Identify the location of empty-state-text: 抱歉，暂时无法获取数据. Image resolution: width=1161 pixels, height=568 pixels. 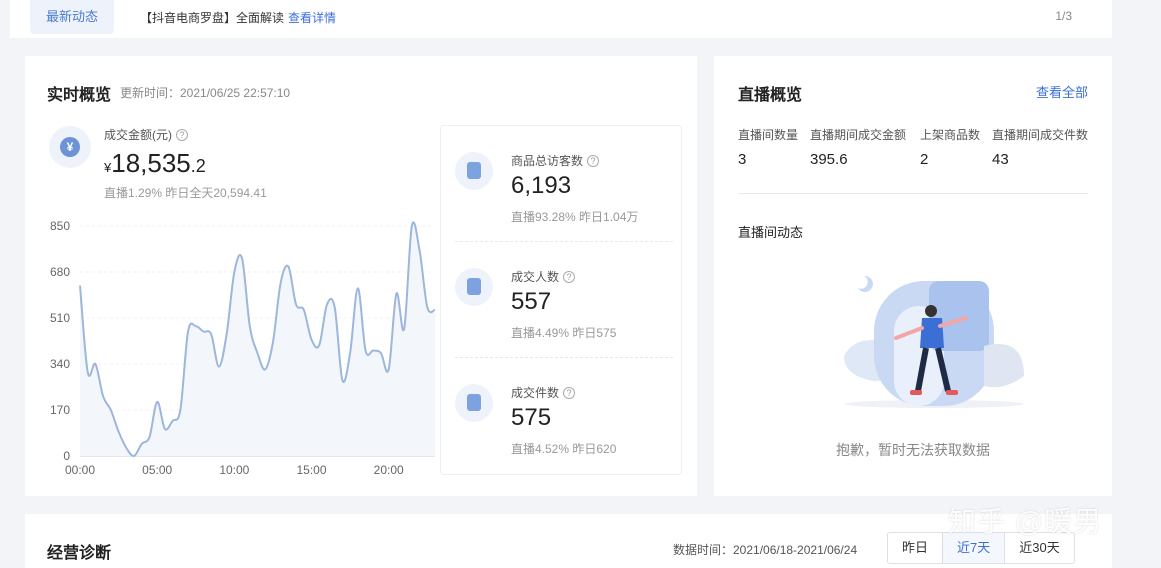
(913, 450).